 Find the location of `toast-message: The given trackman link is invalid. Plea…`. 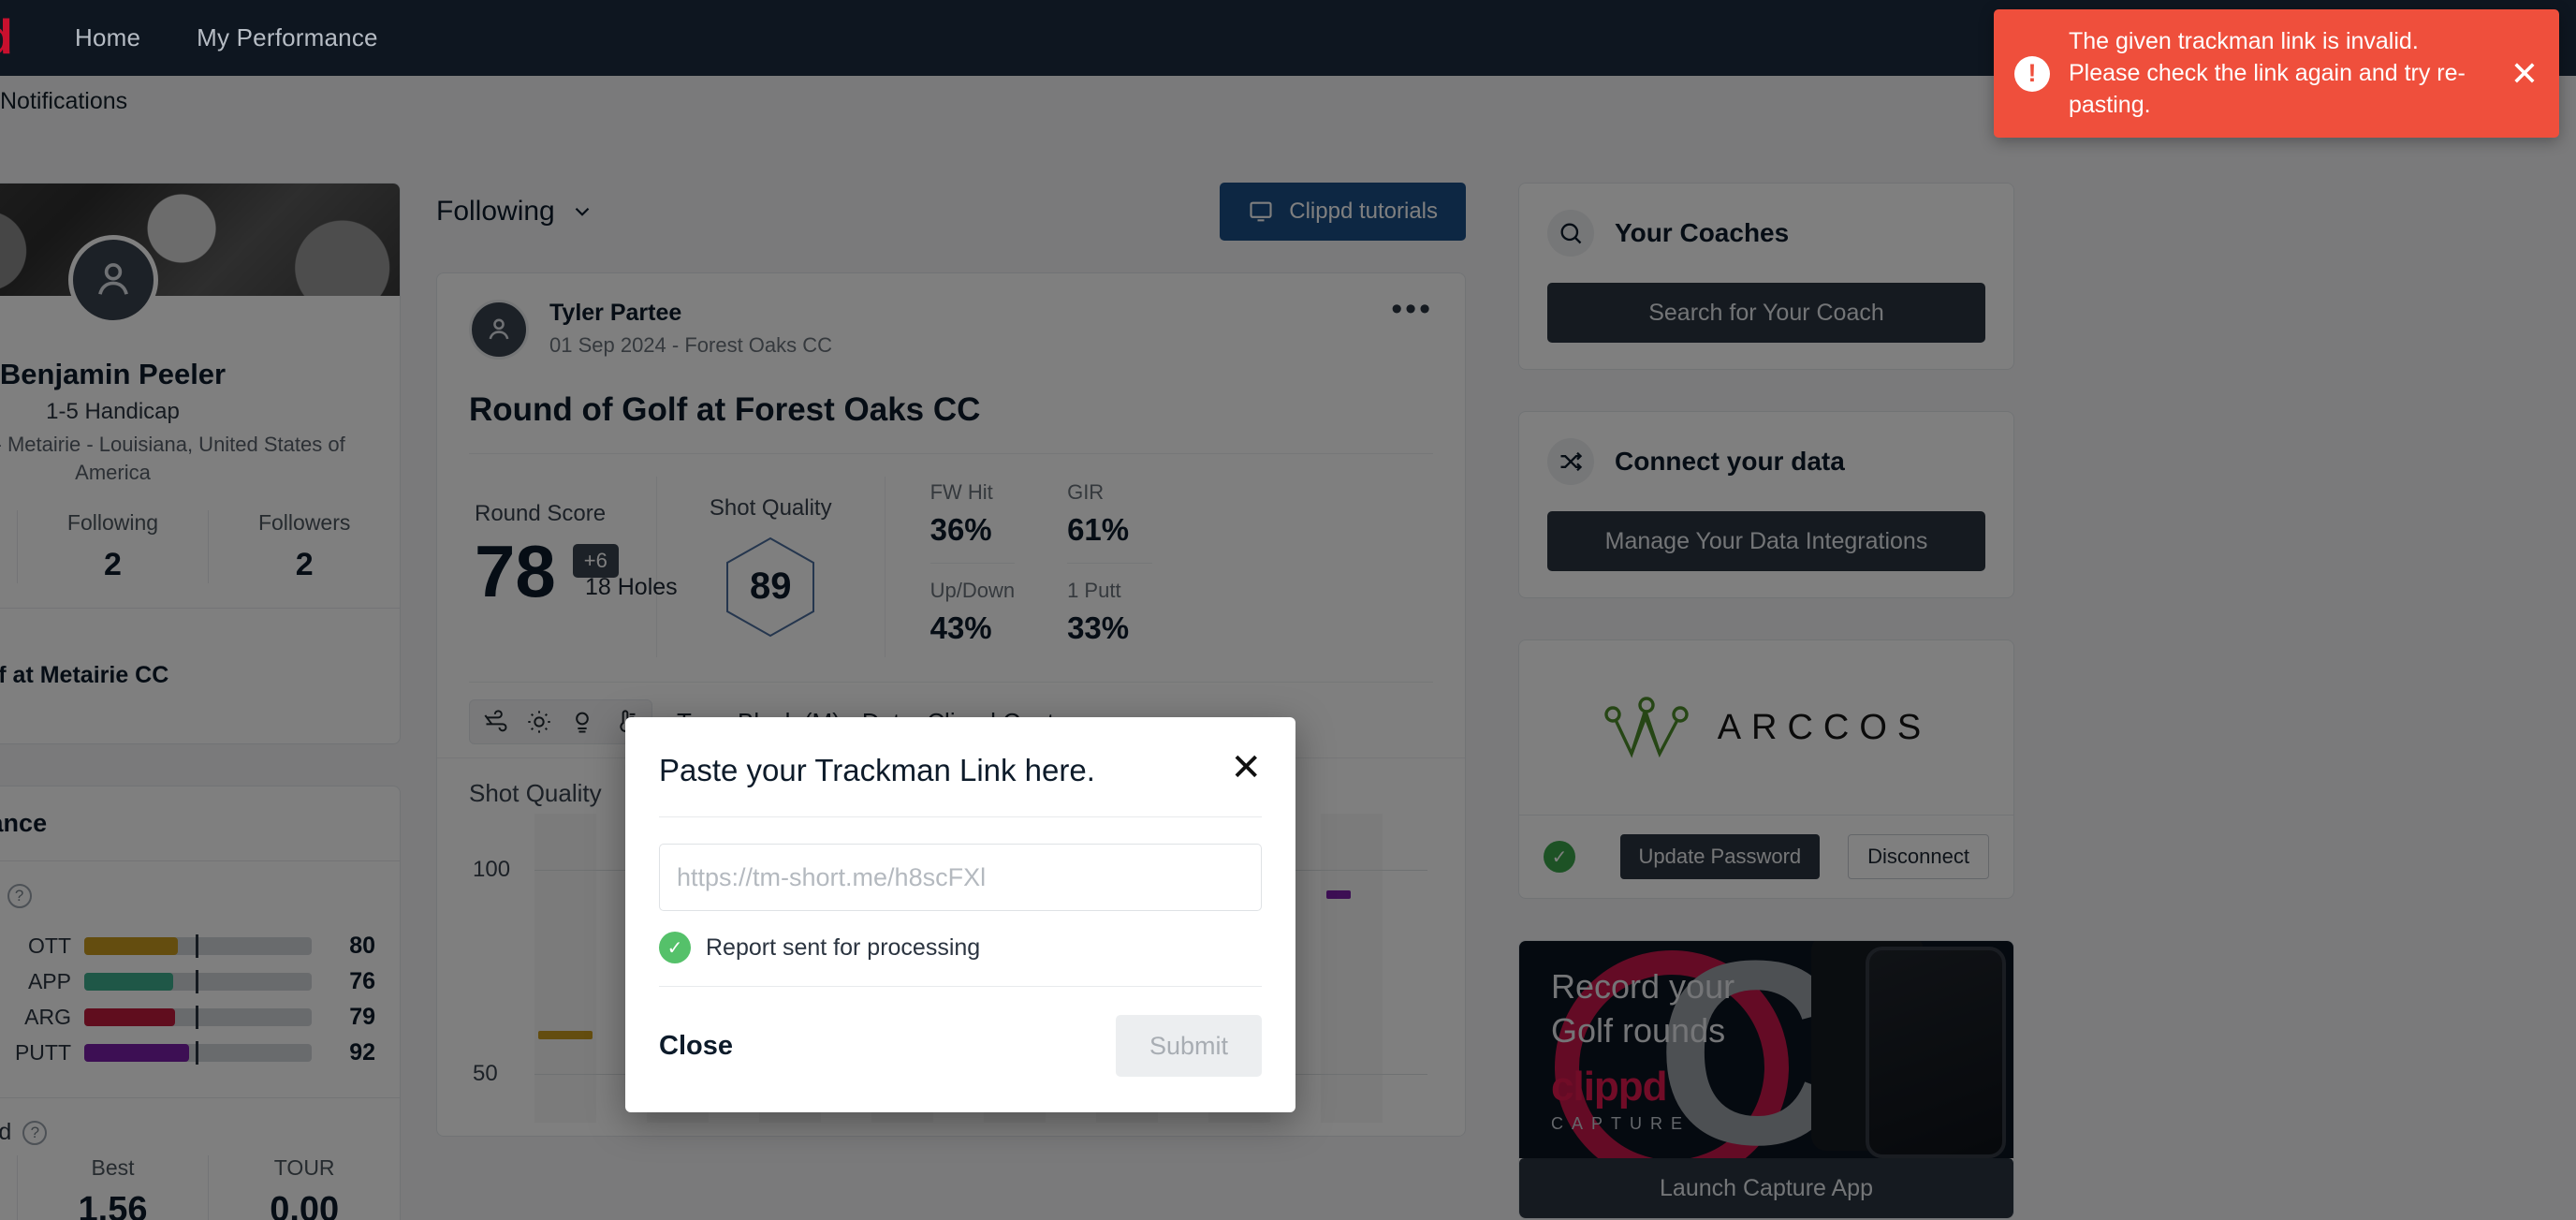

toast-message: The given trackman link is invalid. Plea… is located at coordinates (2267, 73).